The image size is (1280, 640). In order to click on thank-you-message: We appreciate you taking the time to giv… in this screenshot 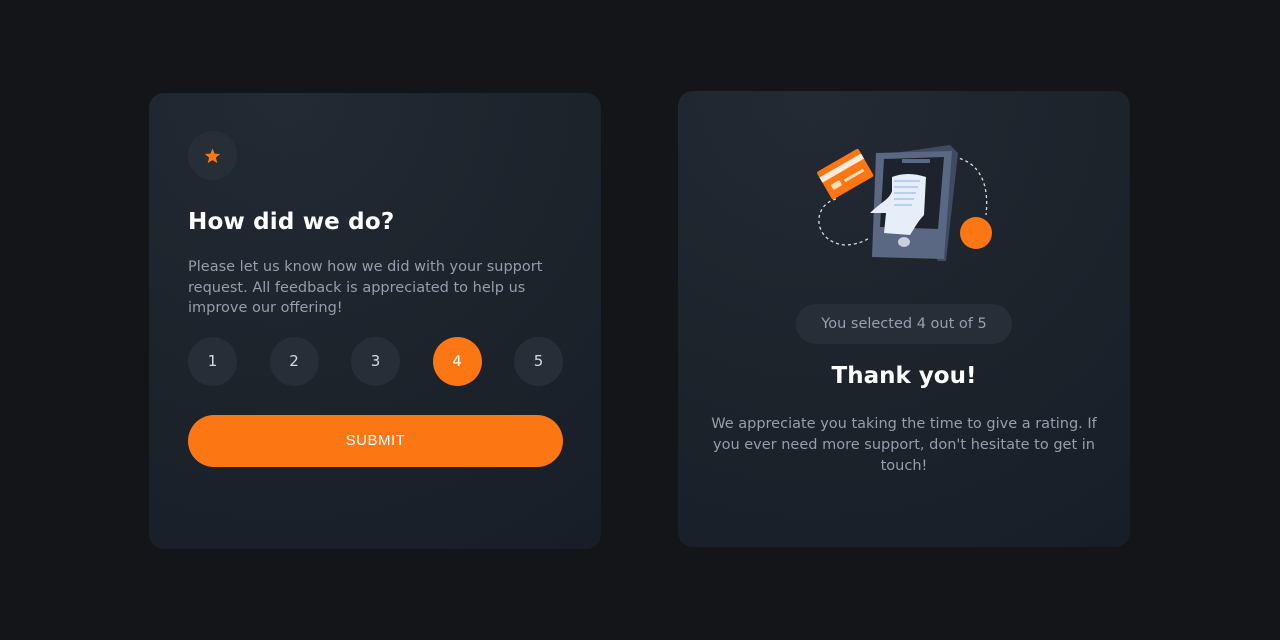, I will do `click(904, 445)`.